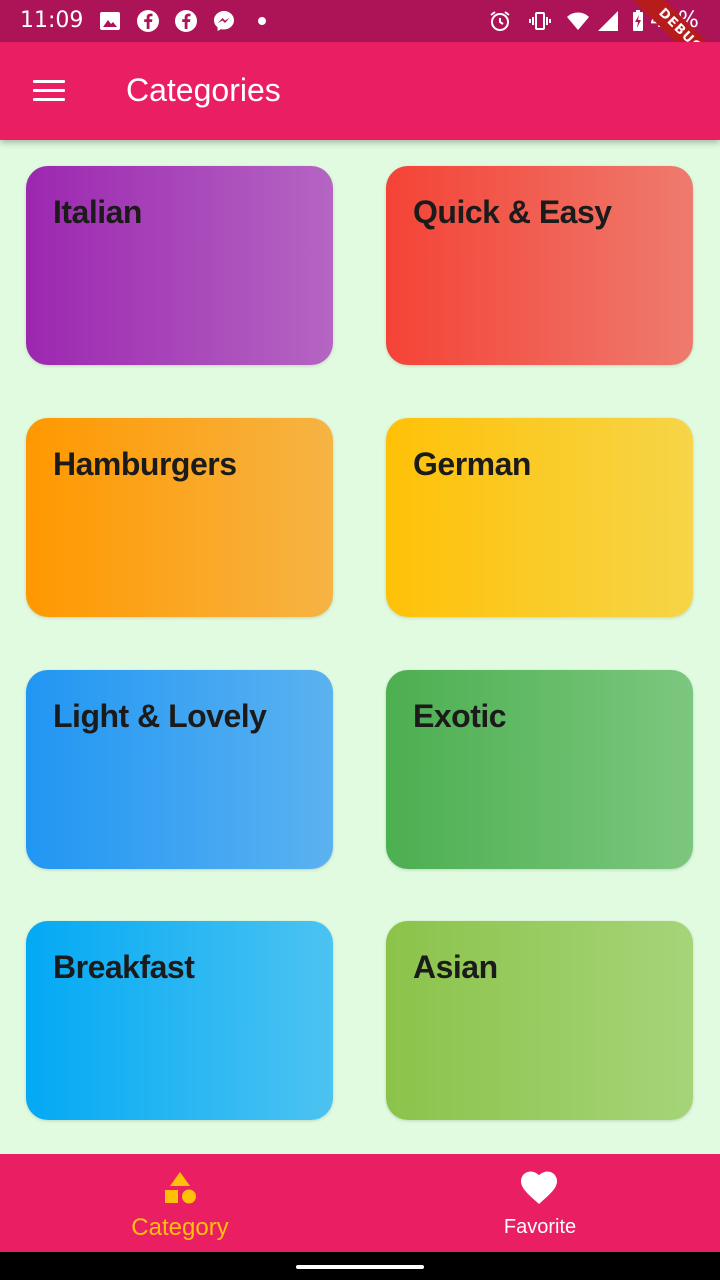 The width and height of the screenshot is (720, 1280). What do you see at coordinates (539, 769) in the screenshot?
I see `category-card-exotic: Exotic` at bounding box center [539, 769].